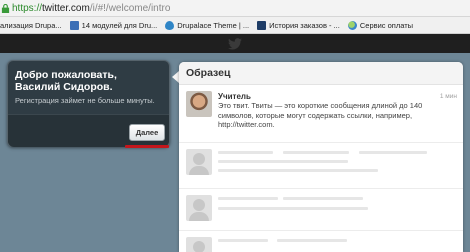 This screenshot has width=470, height=252. I want to click on twitter-bird-icon, so click(235, 43).